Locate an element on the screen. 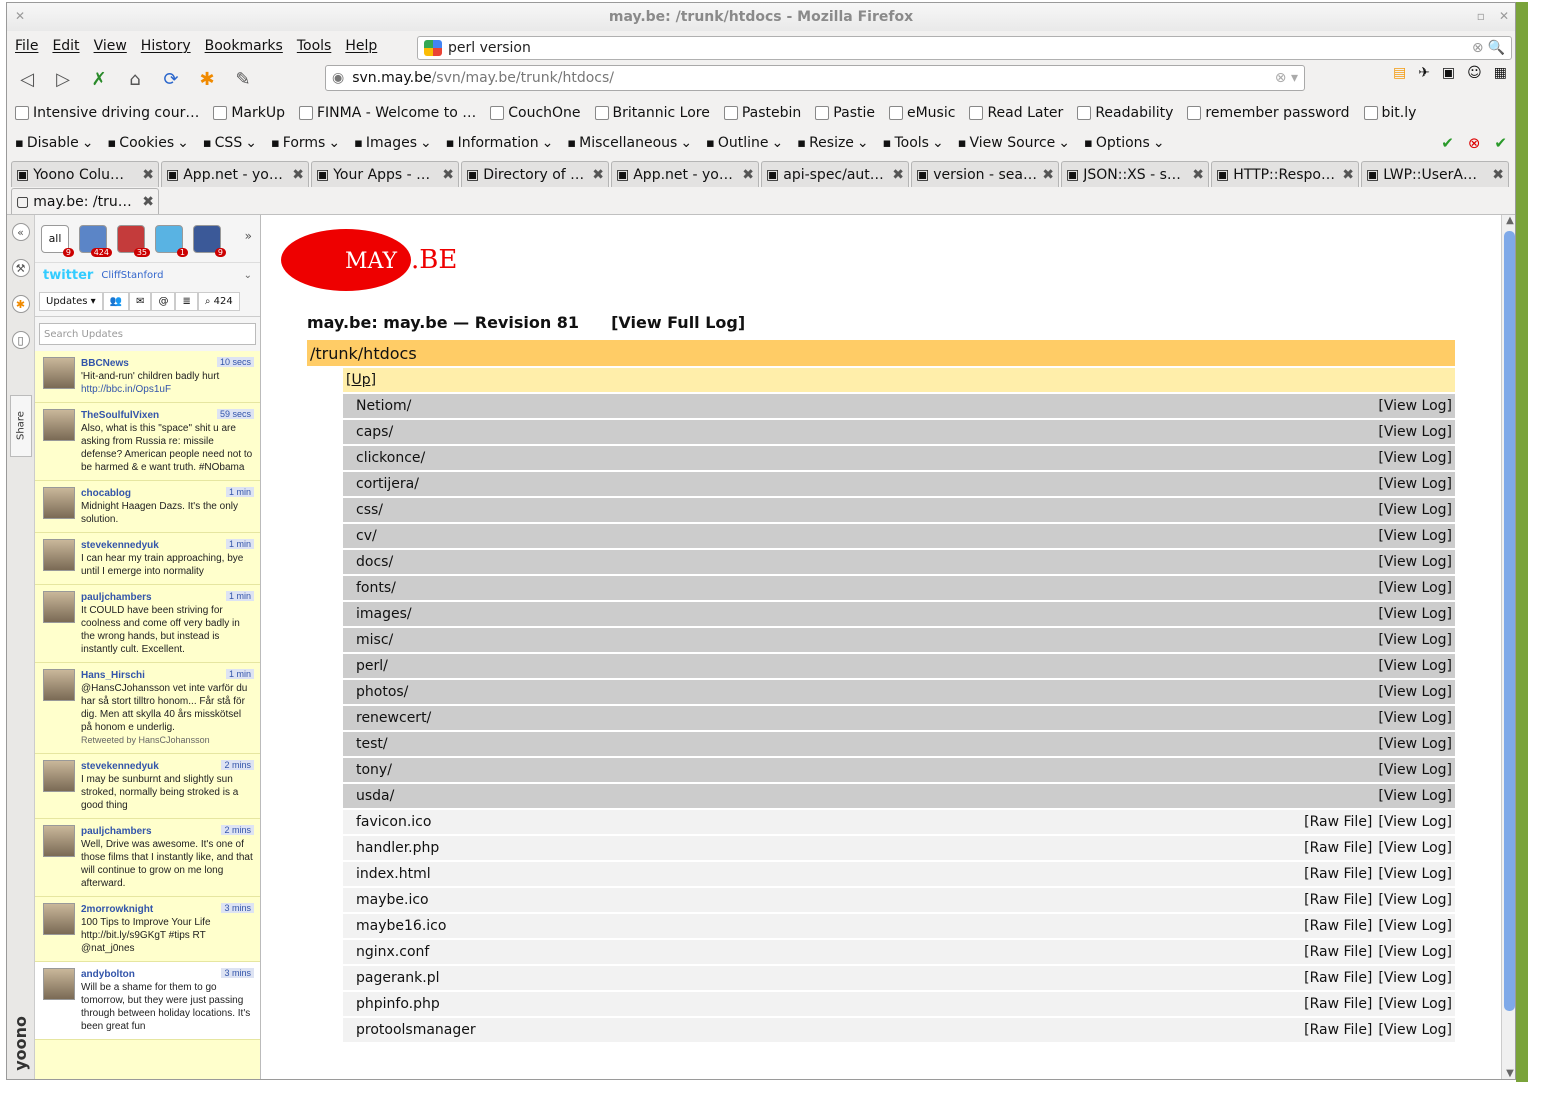 Image resolution: width=1543 pixels, height=1107 pixels. tab: ▣ version - sea… ✖ is located at coordinates (985, 174).